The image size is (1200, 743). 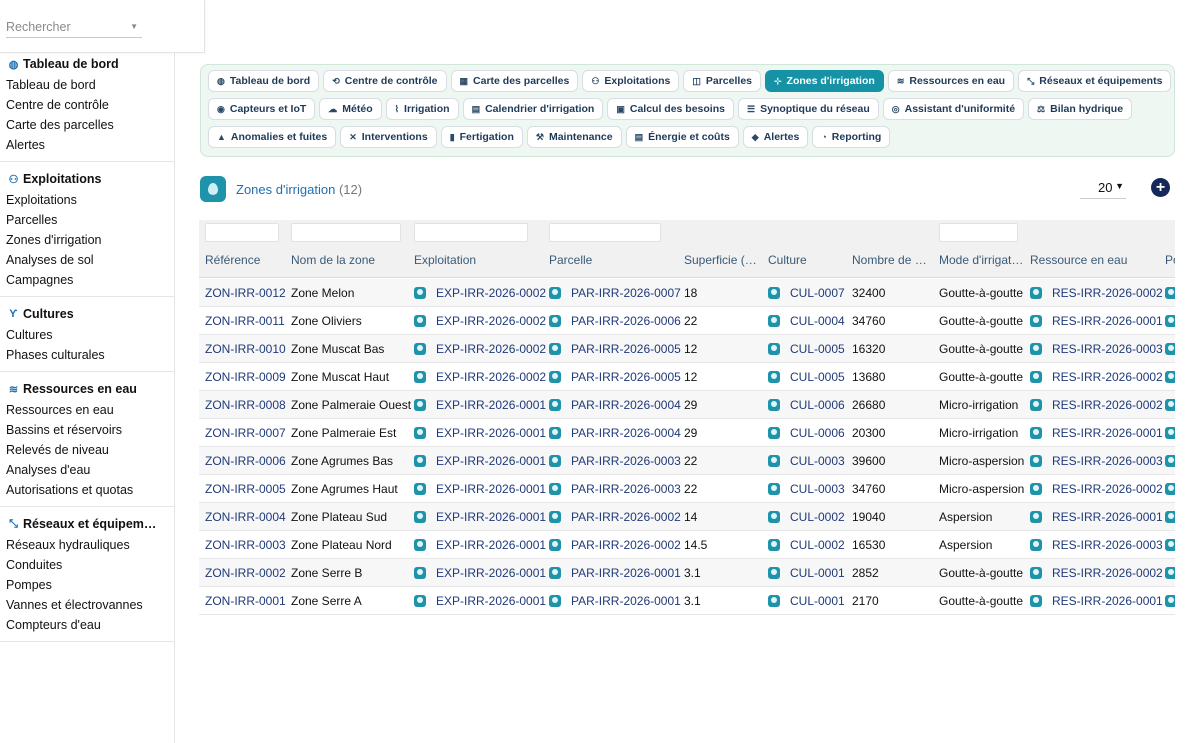 I want to click on column-header: Exploitation, so click(x=445, y=260).